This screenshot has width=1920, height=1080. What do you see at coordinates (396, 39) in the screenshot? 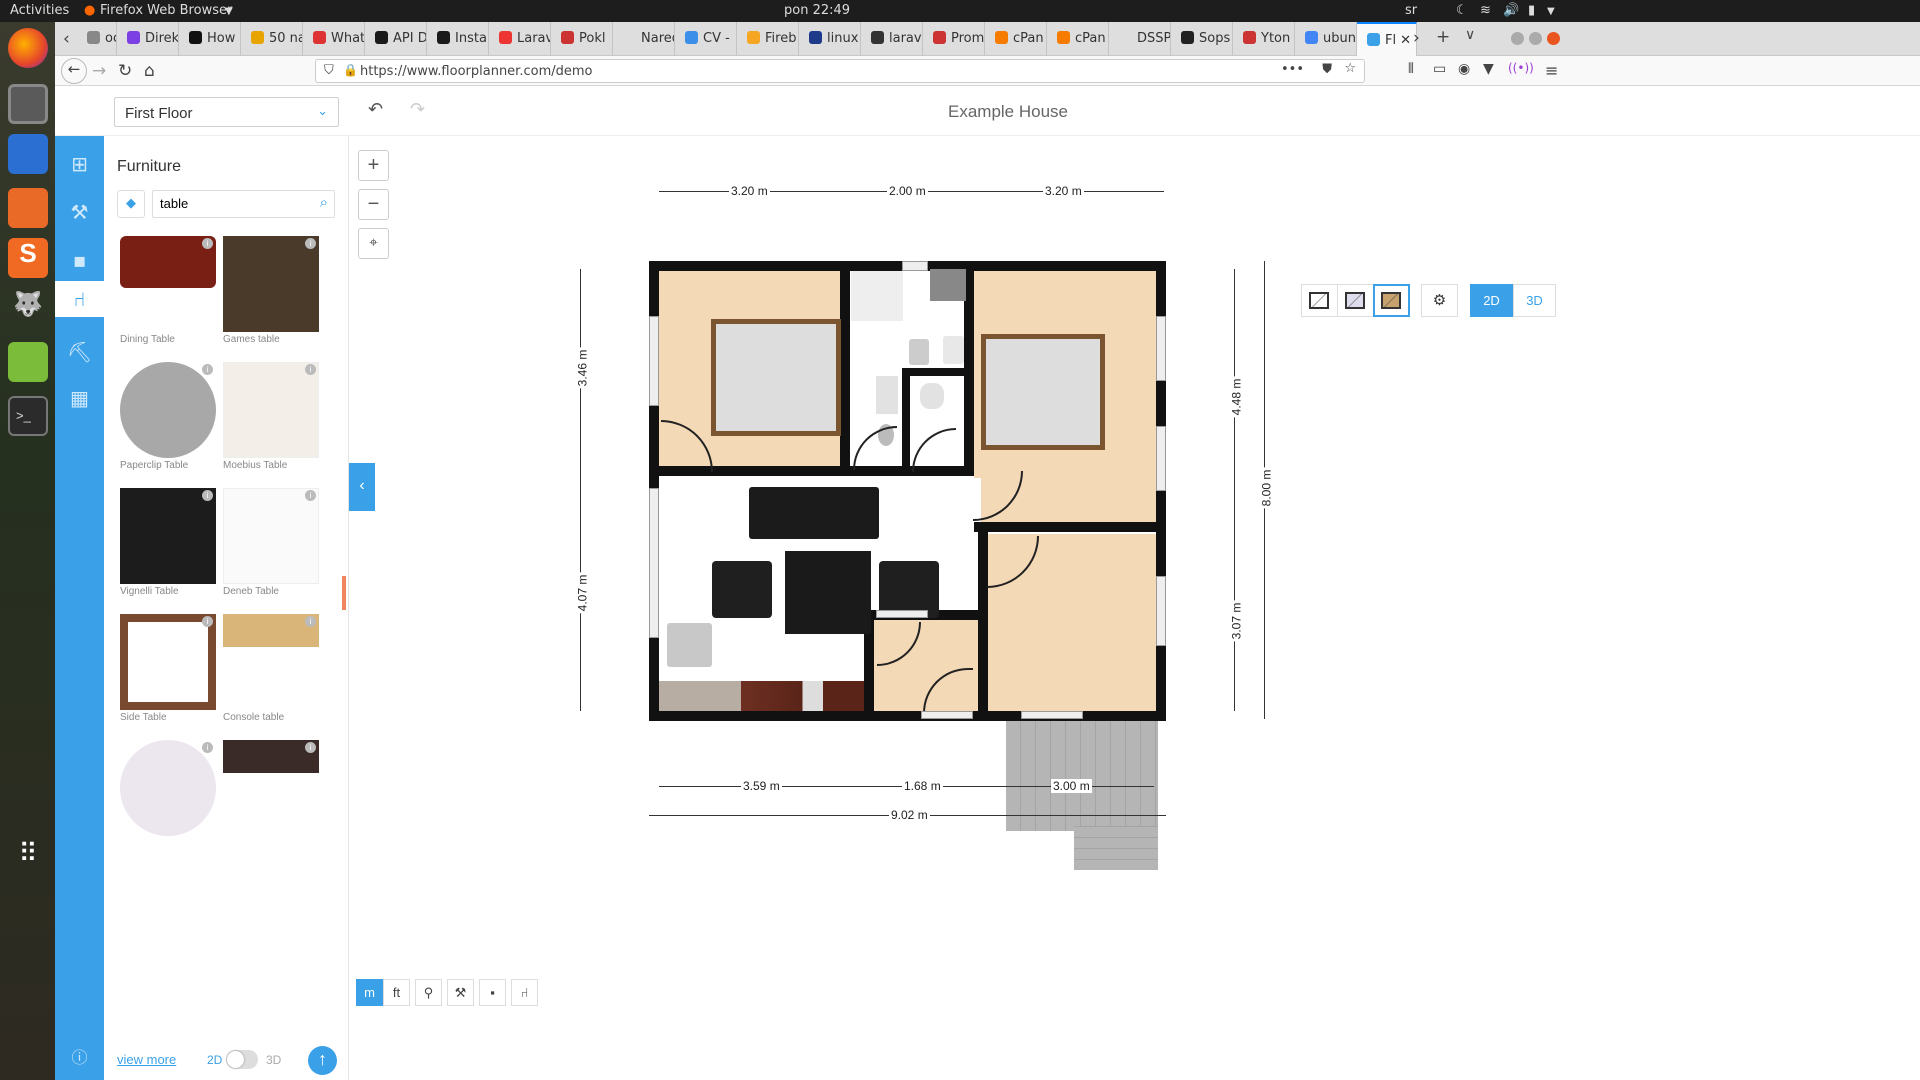
I see `tab-5: API D` at bounding box center [396, 39].